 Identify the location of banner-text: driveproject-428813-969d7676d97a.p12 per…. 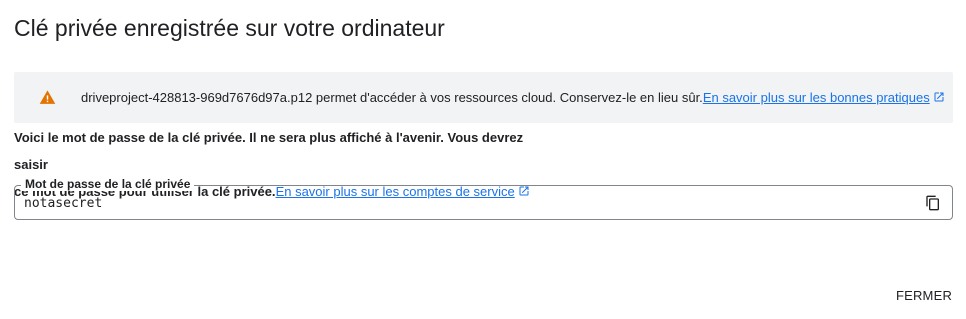
(392, 97).